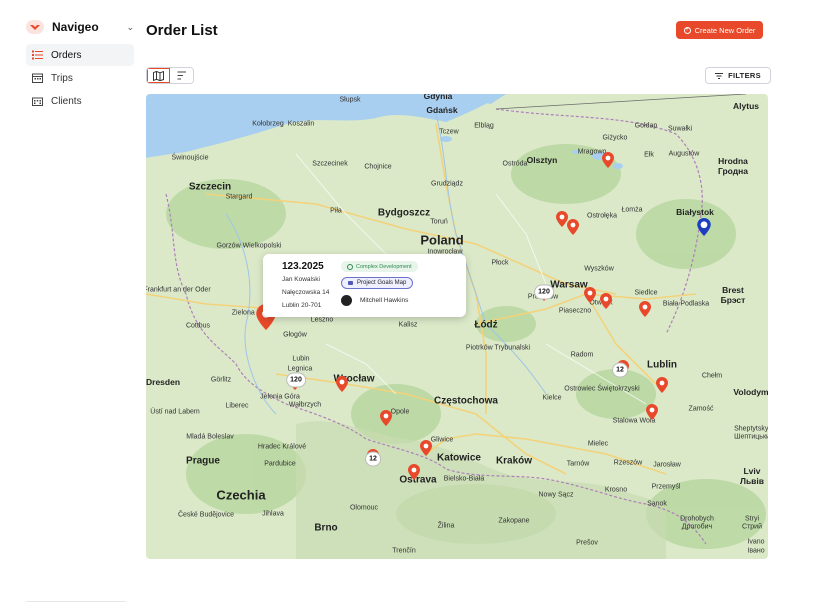 This screenshot has width=836, height=602. Describe the element at coordinates (175, 412) in the screenshot. I see `map-label: Ústí nad Labem` at that location.